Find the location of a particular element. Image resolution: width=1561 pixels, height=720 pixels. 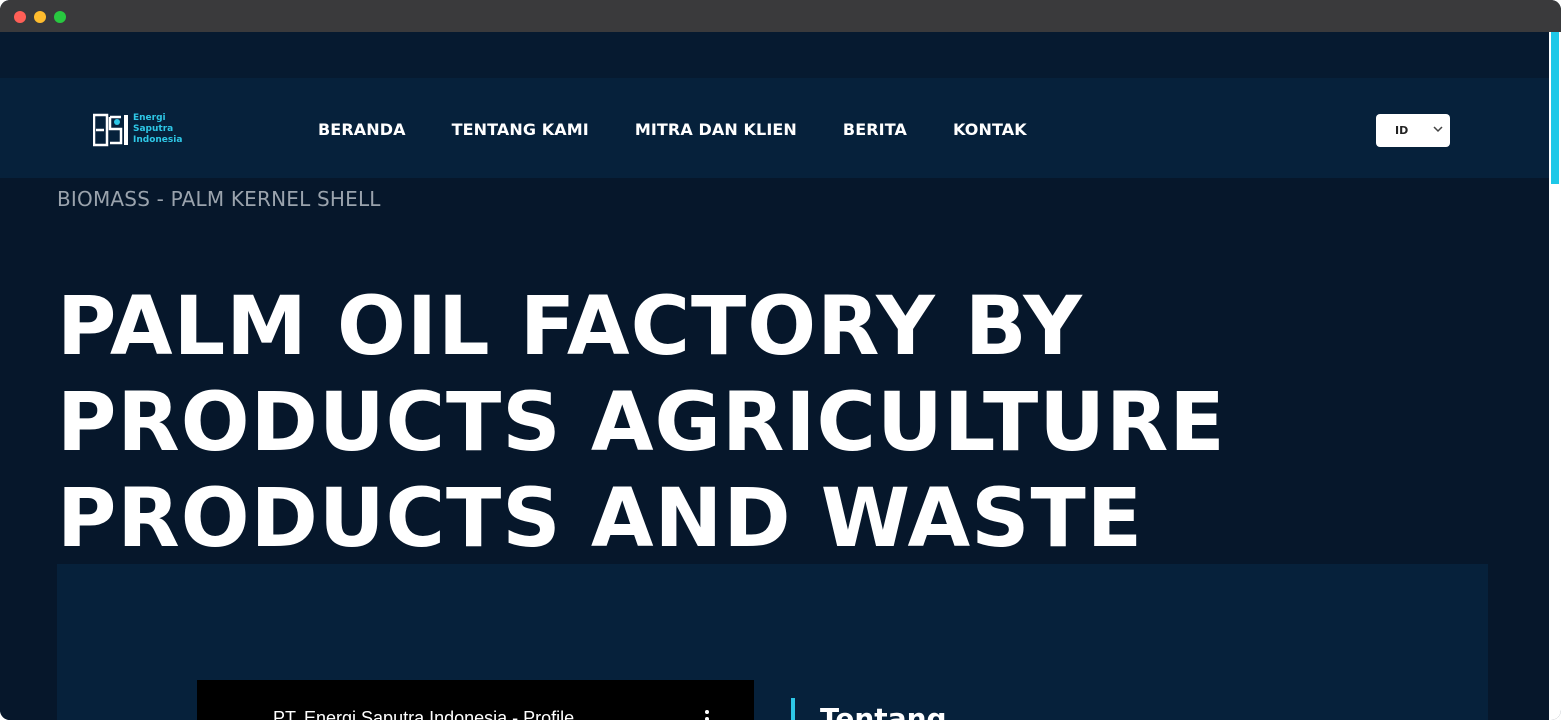

nav-item-berita: BERITA is located at coordinates (875, 131).